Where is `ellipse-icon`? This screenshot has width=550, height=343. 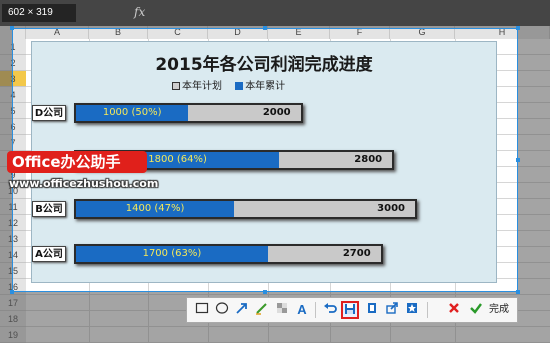 ellipse-icon is located at coordinates (222, 310).